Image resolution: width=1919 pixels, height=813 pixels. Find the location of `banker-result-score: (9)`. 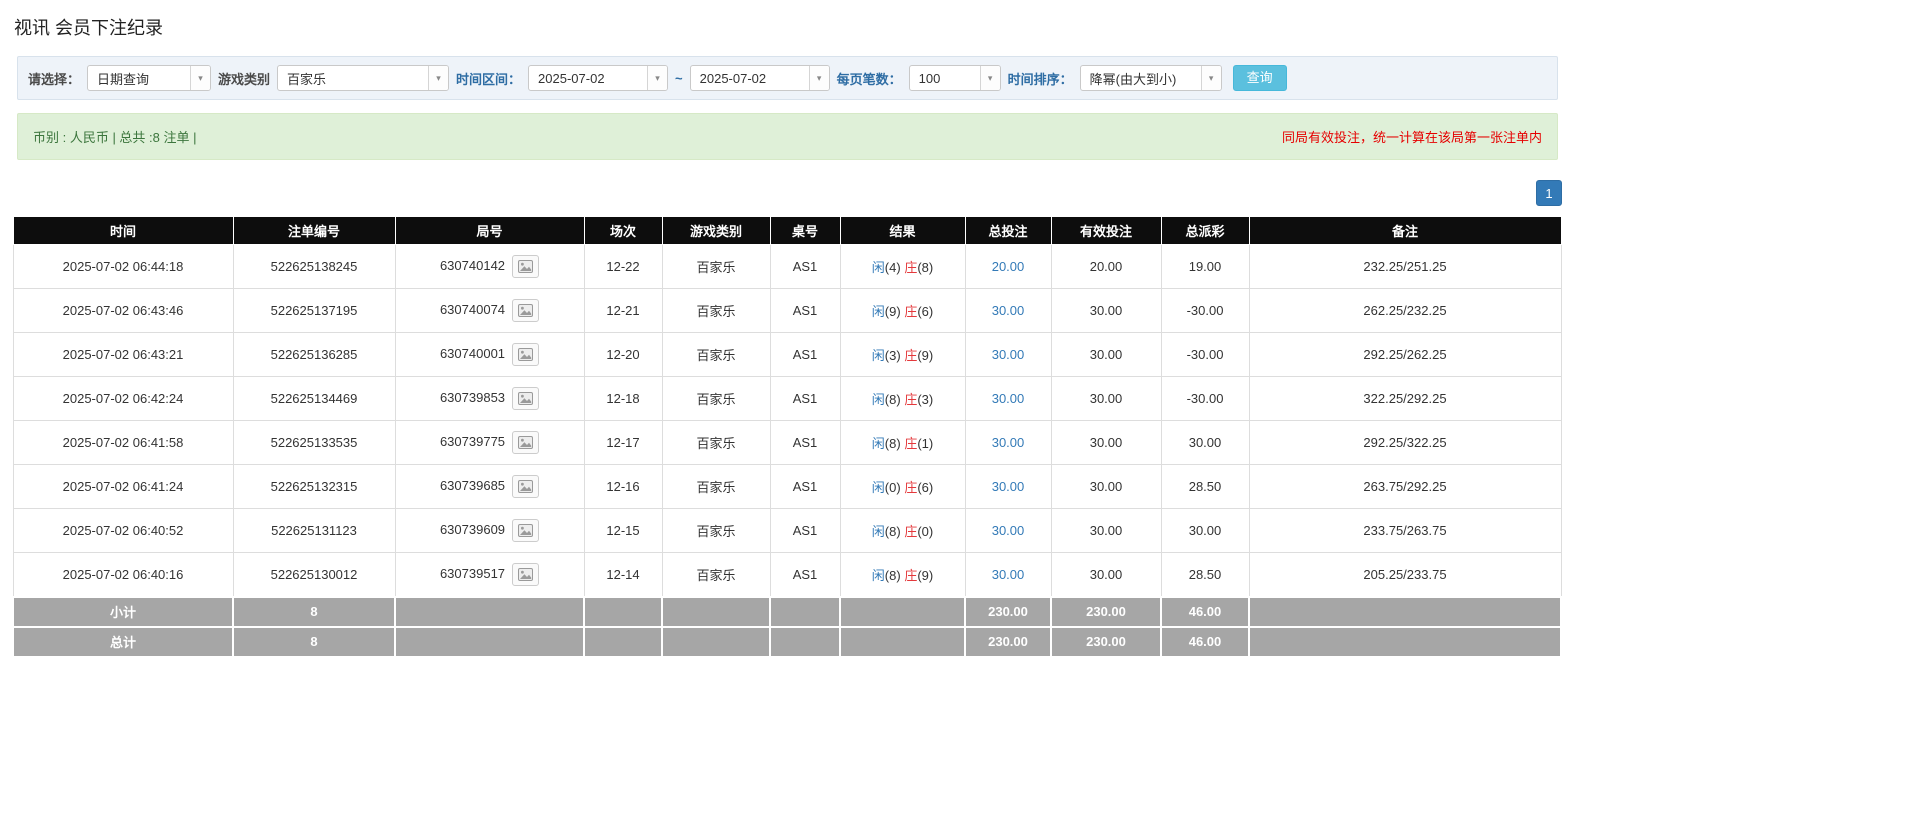

banker-result-score: (9) is located at coordinates (925, 355).